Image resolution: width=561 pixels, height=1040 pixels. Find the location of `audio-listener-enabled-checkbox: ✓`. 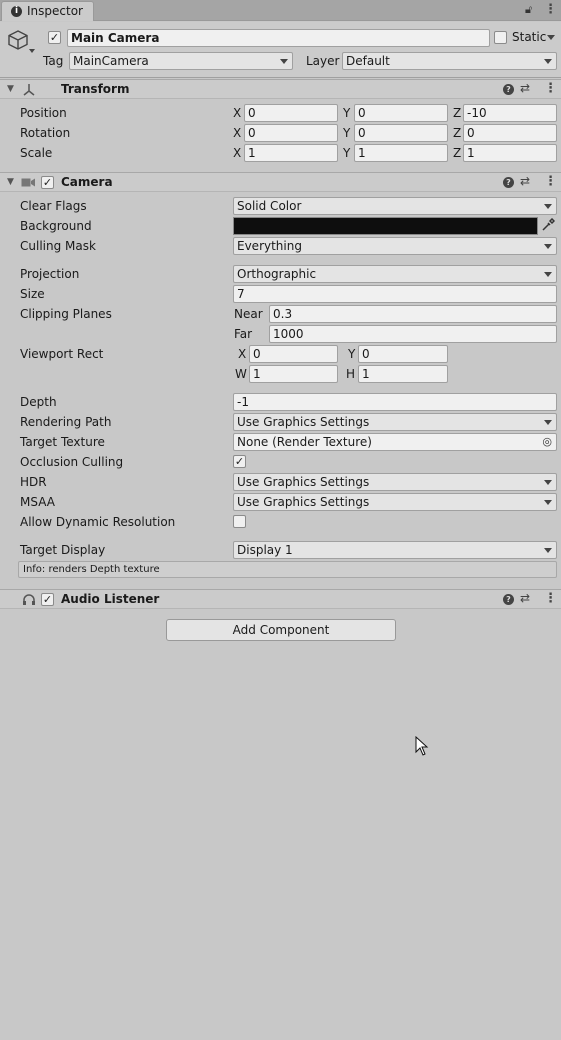

audio-listener-enabled-checkbox: ✓ is located at coordinates (47, 599).